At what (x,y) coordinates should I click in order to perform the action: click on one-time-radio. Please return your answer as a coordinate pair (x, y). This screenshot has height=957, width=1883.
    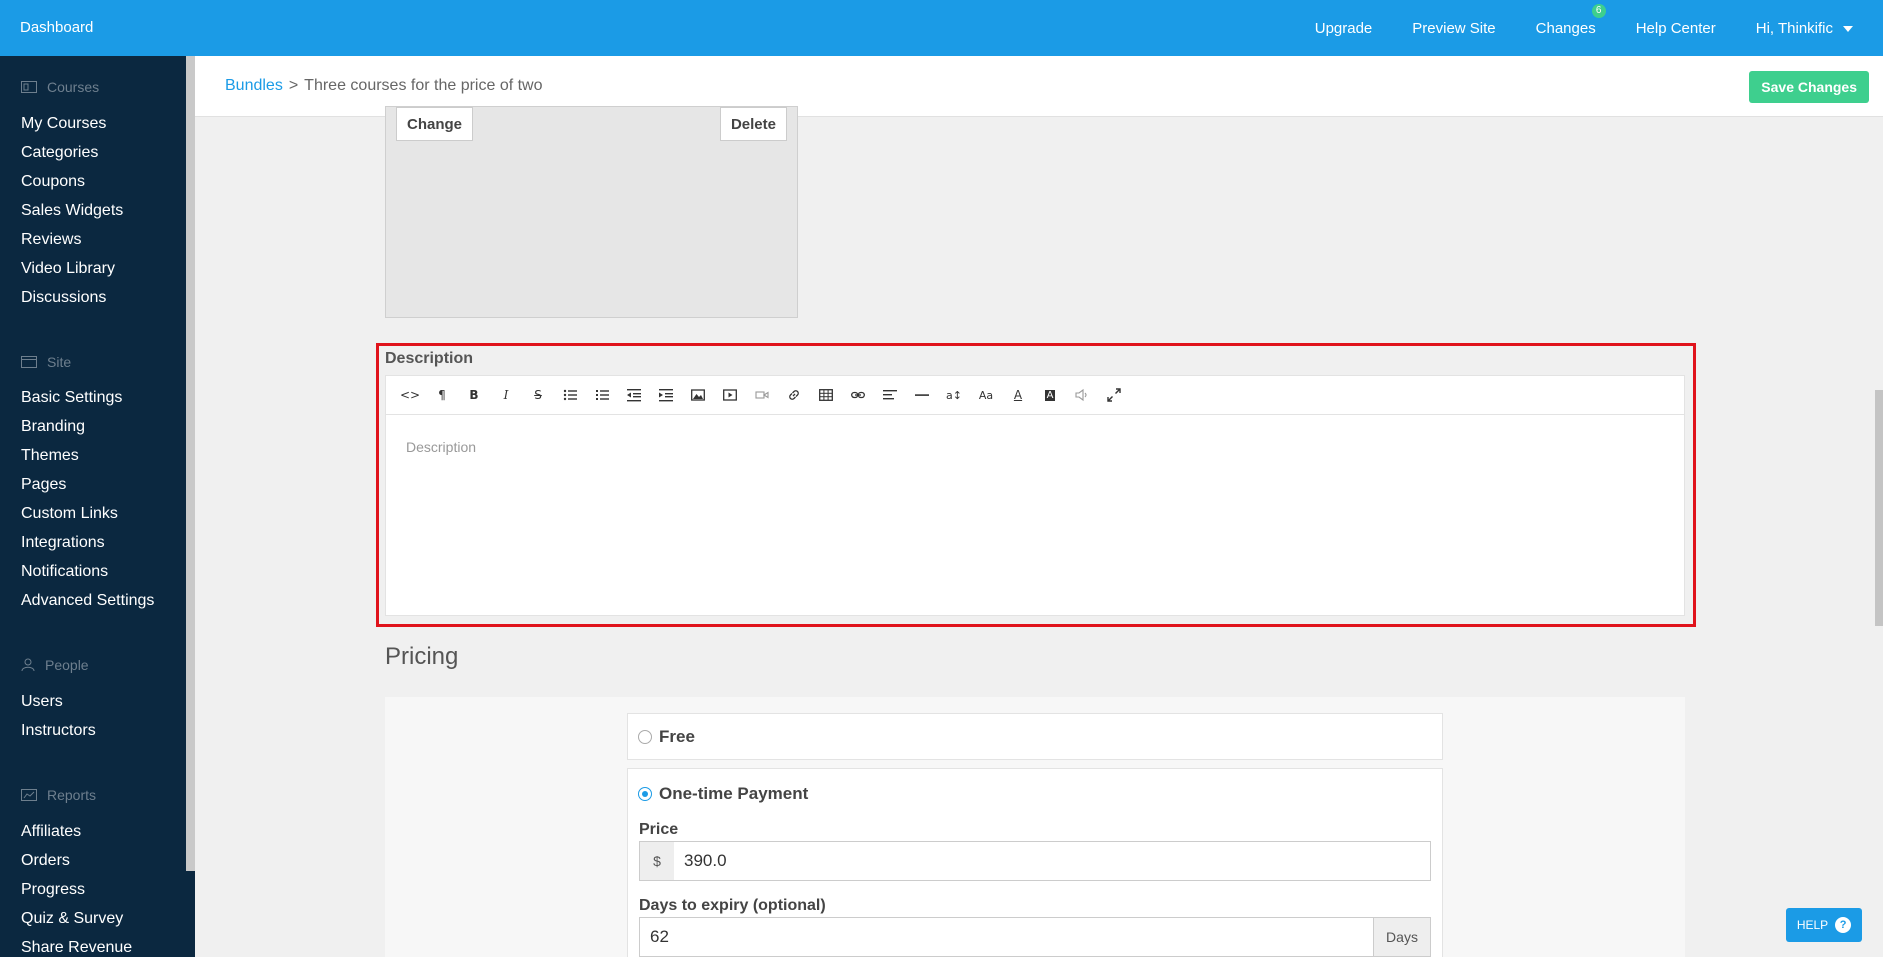
    Looking at the image, I should click on (645, 794).